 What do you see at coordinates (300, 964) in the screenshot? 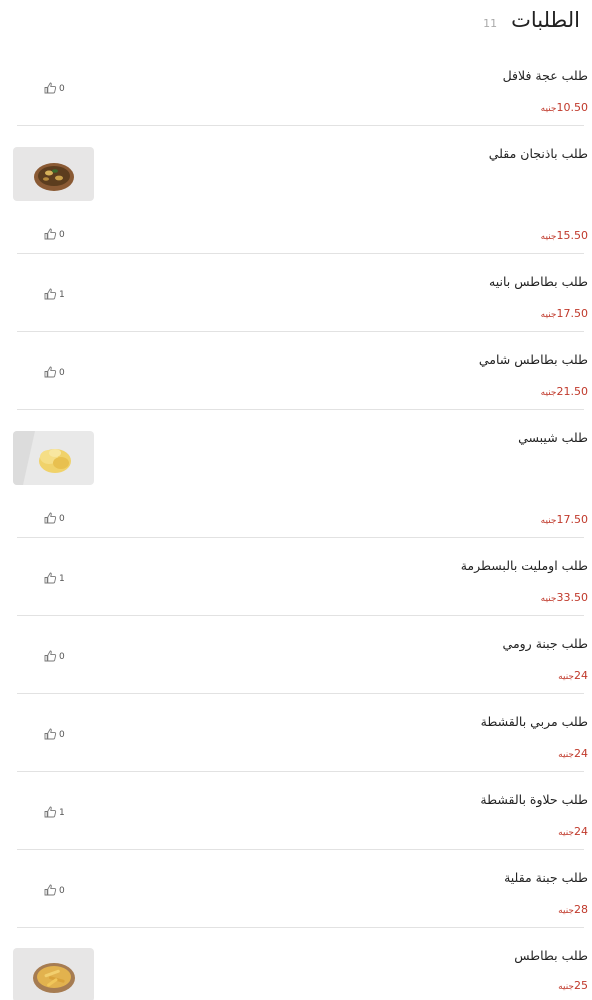
I see `list-item: طلب بطاطس 25جنيه` at bounding box center [300, 964].